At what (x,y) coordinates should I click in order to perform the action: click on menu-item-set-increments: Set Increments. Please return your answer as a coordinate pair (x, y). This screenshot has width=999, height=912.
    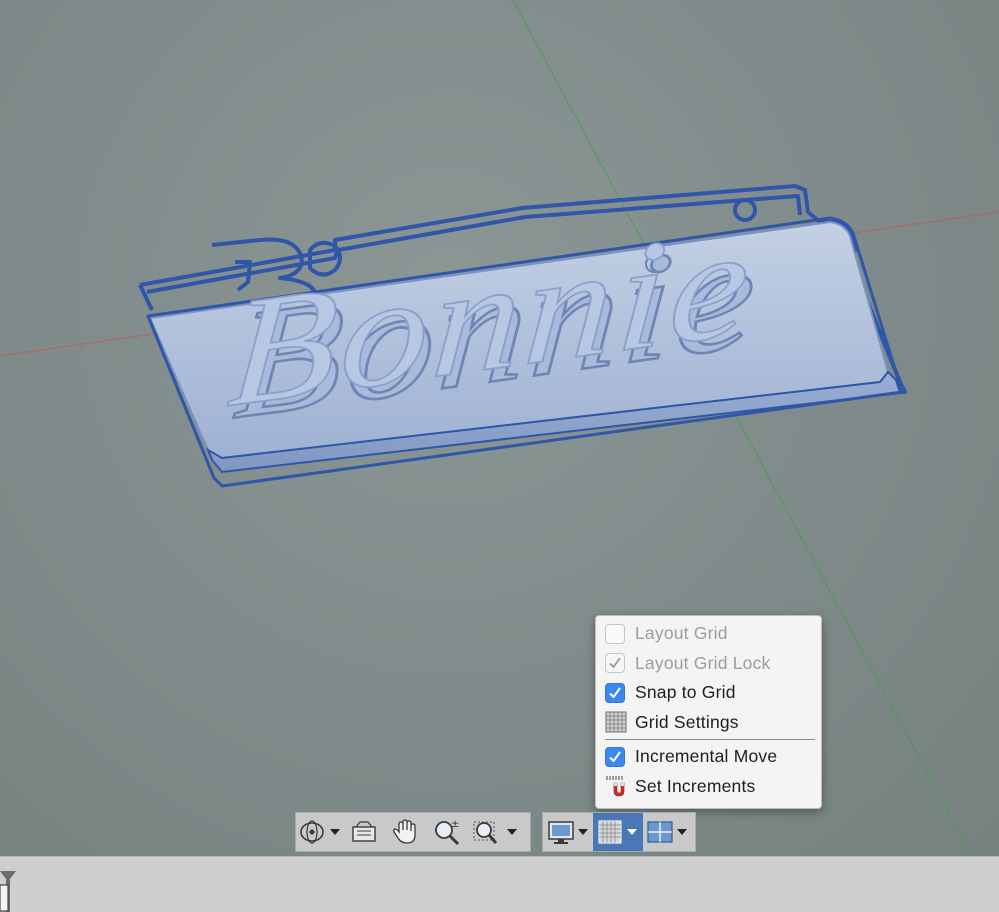
    Looking at the image, I should click on (708, 787).